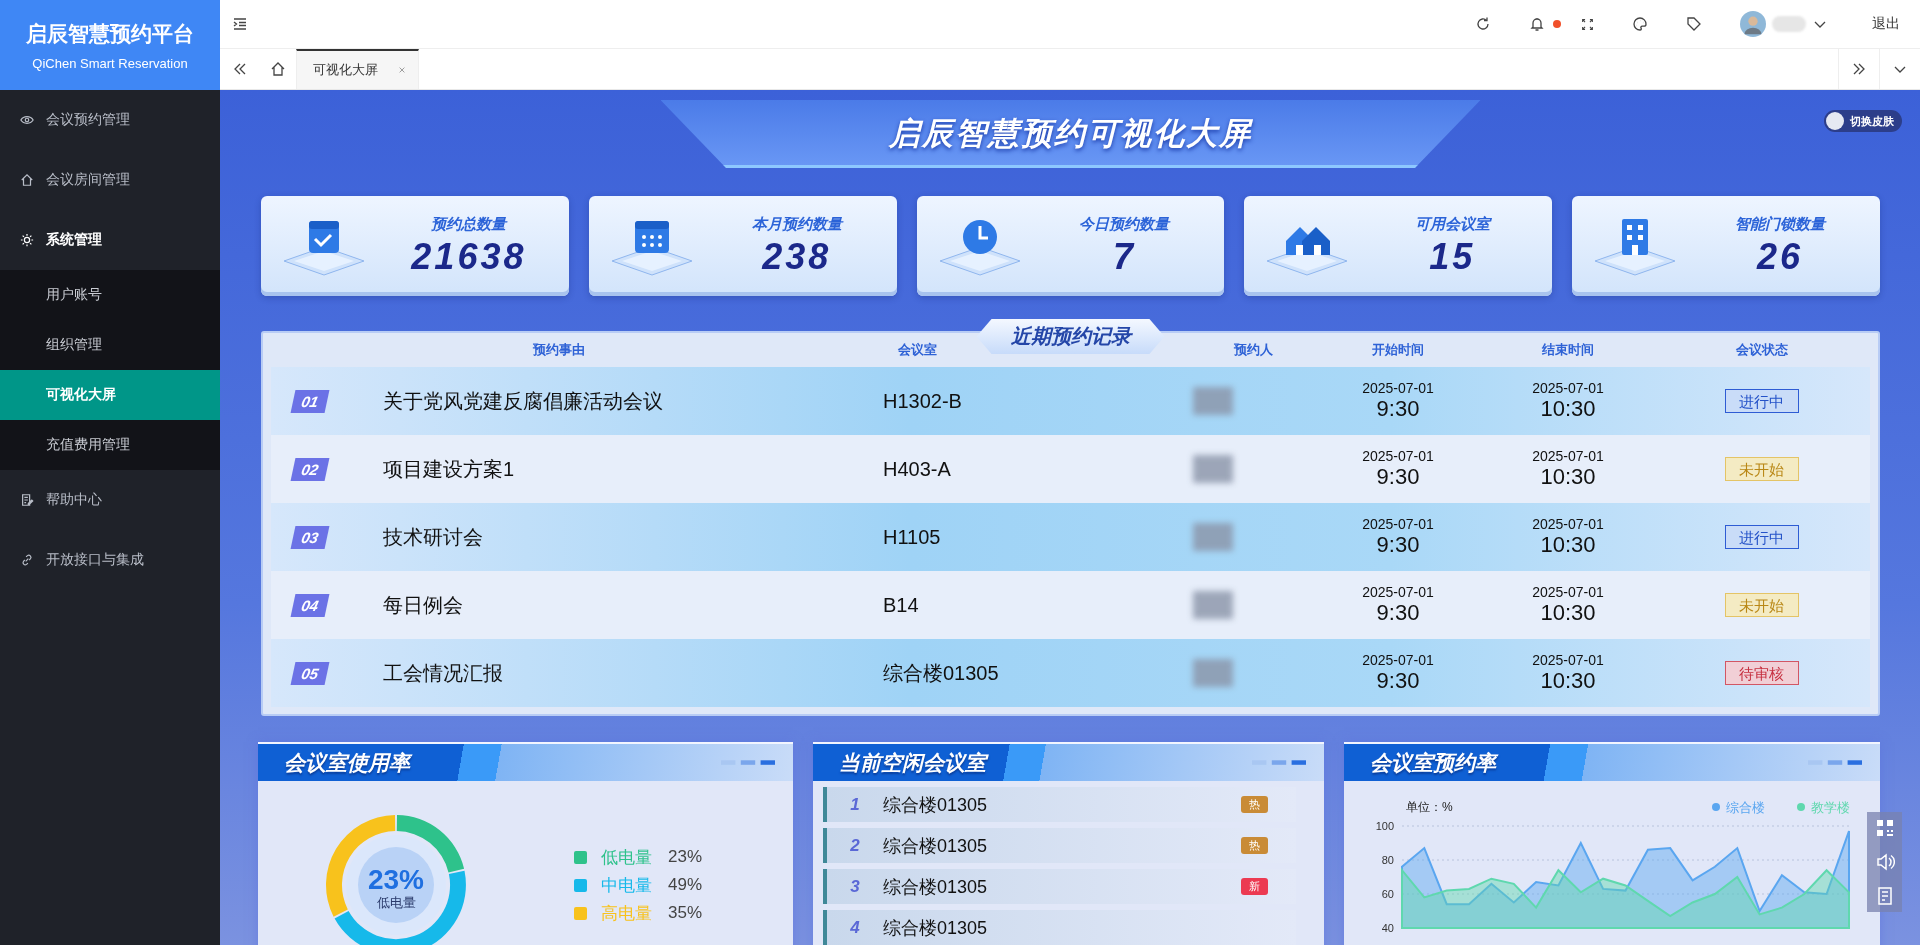 The height and width of the screenshot is (945, 1920). Describe the element at coordinates (1387, 860) in the screenshot. I see `y-tick-label: 80` at that location.